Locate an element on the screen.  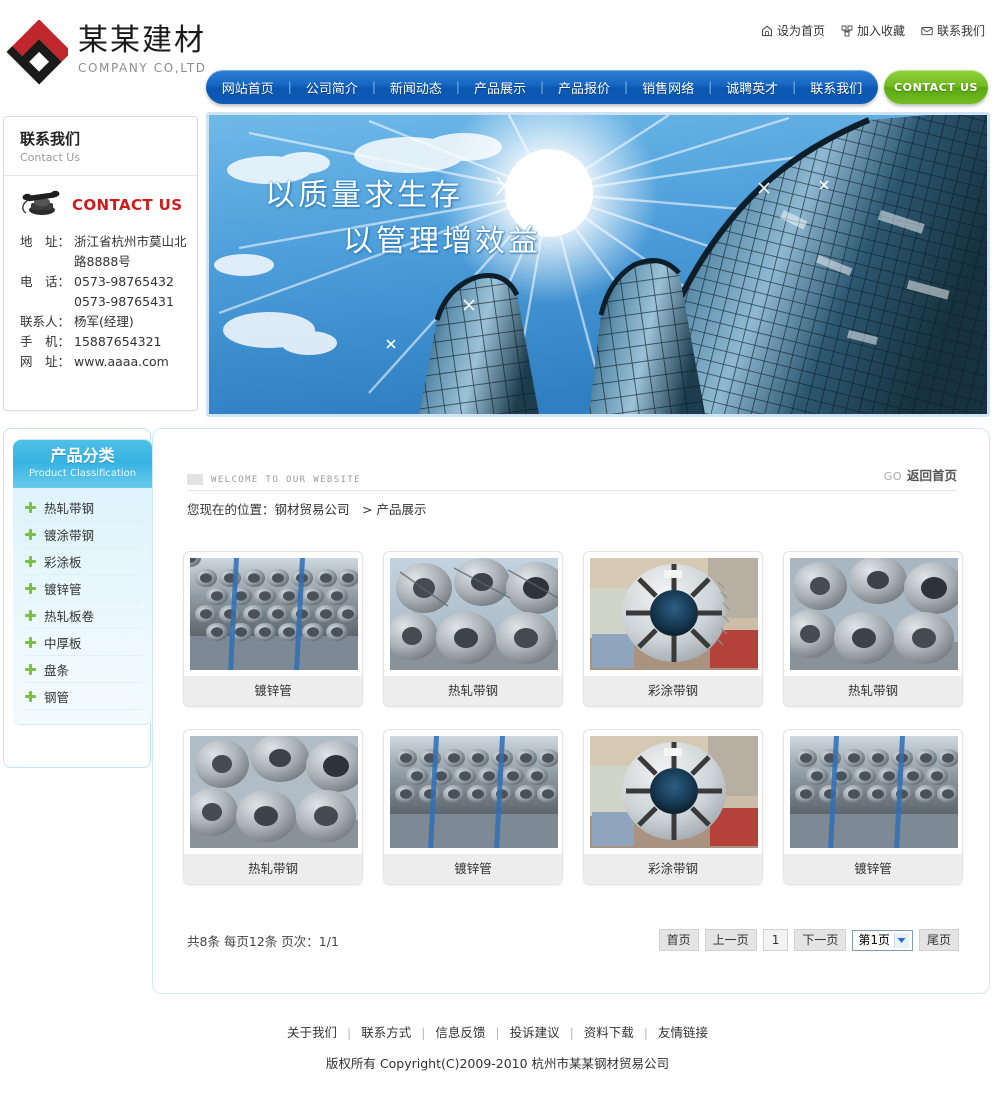
contact-us-banner: CONTACT US is located at coordinates (100, 209).